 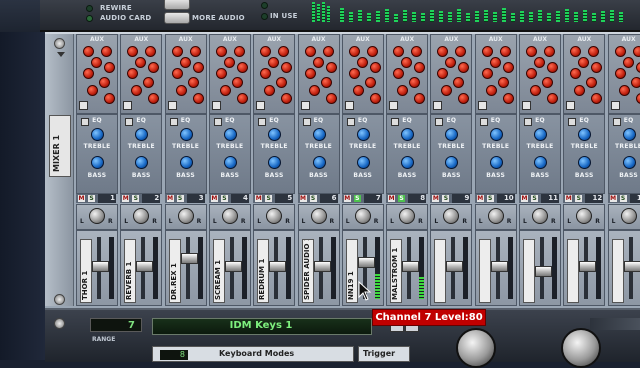 I want to click on synth-knob, so click(x=581, y=348).